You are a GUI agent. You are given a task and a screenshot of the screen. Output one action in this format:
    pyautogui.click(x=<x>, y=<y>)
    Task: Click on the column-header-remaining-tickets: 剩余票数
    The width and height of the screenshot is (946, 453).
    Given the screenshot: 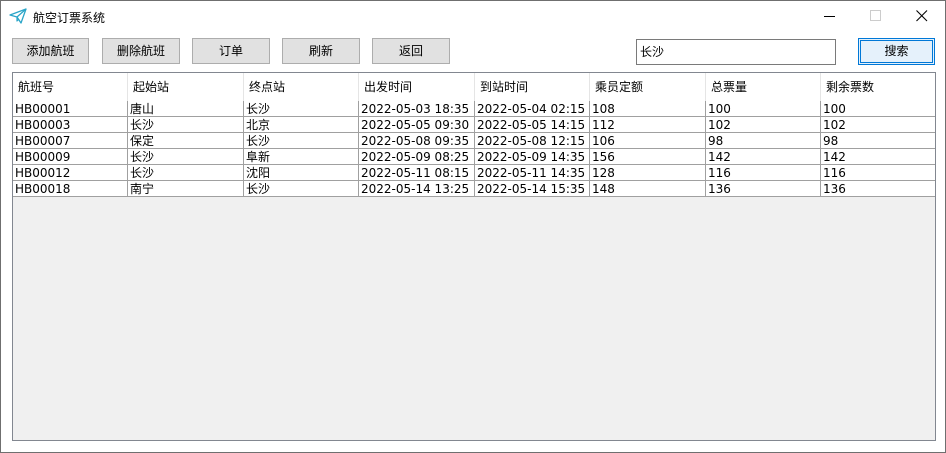 What is the action you would take?
    pyautogui.click(x=878, y=87)
    